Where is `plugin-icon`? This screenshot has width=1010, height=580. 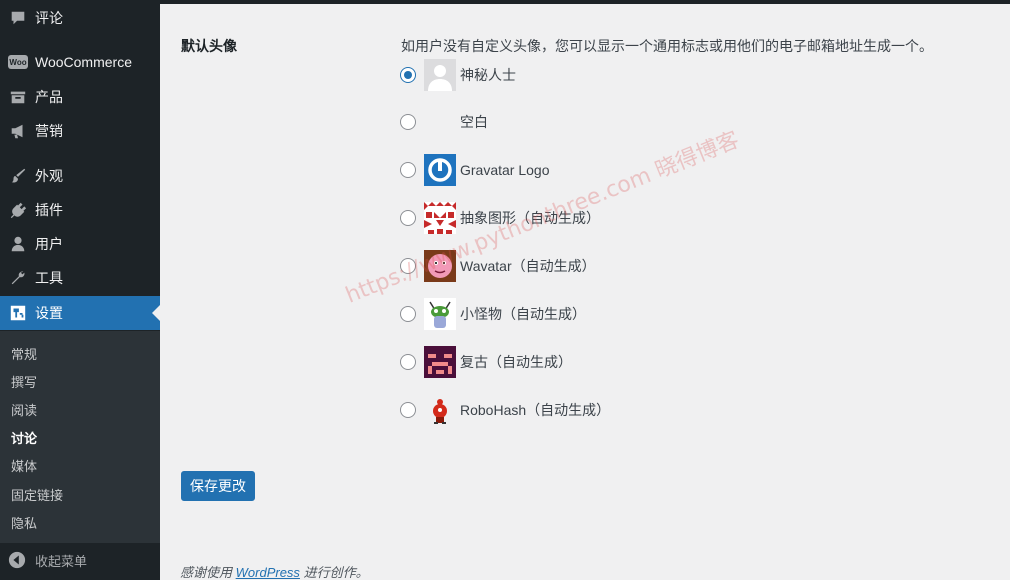
plugin-icon is located at coordinates (18, 210).